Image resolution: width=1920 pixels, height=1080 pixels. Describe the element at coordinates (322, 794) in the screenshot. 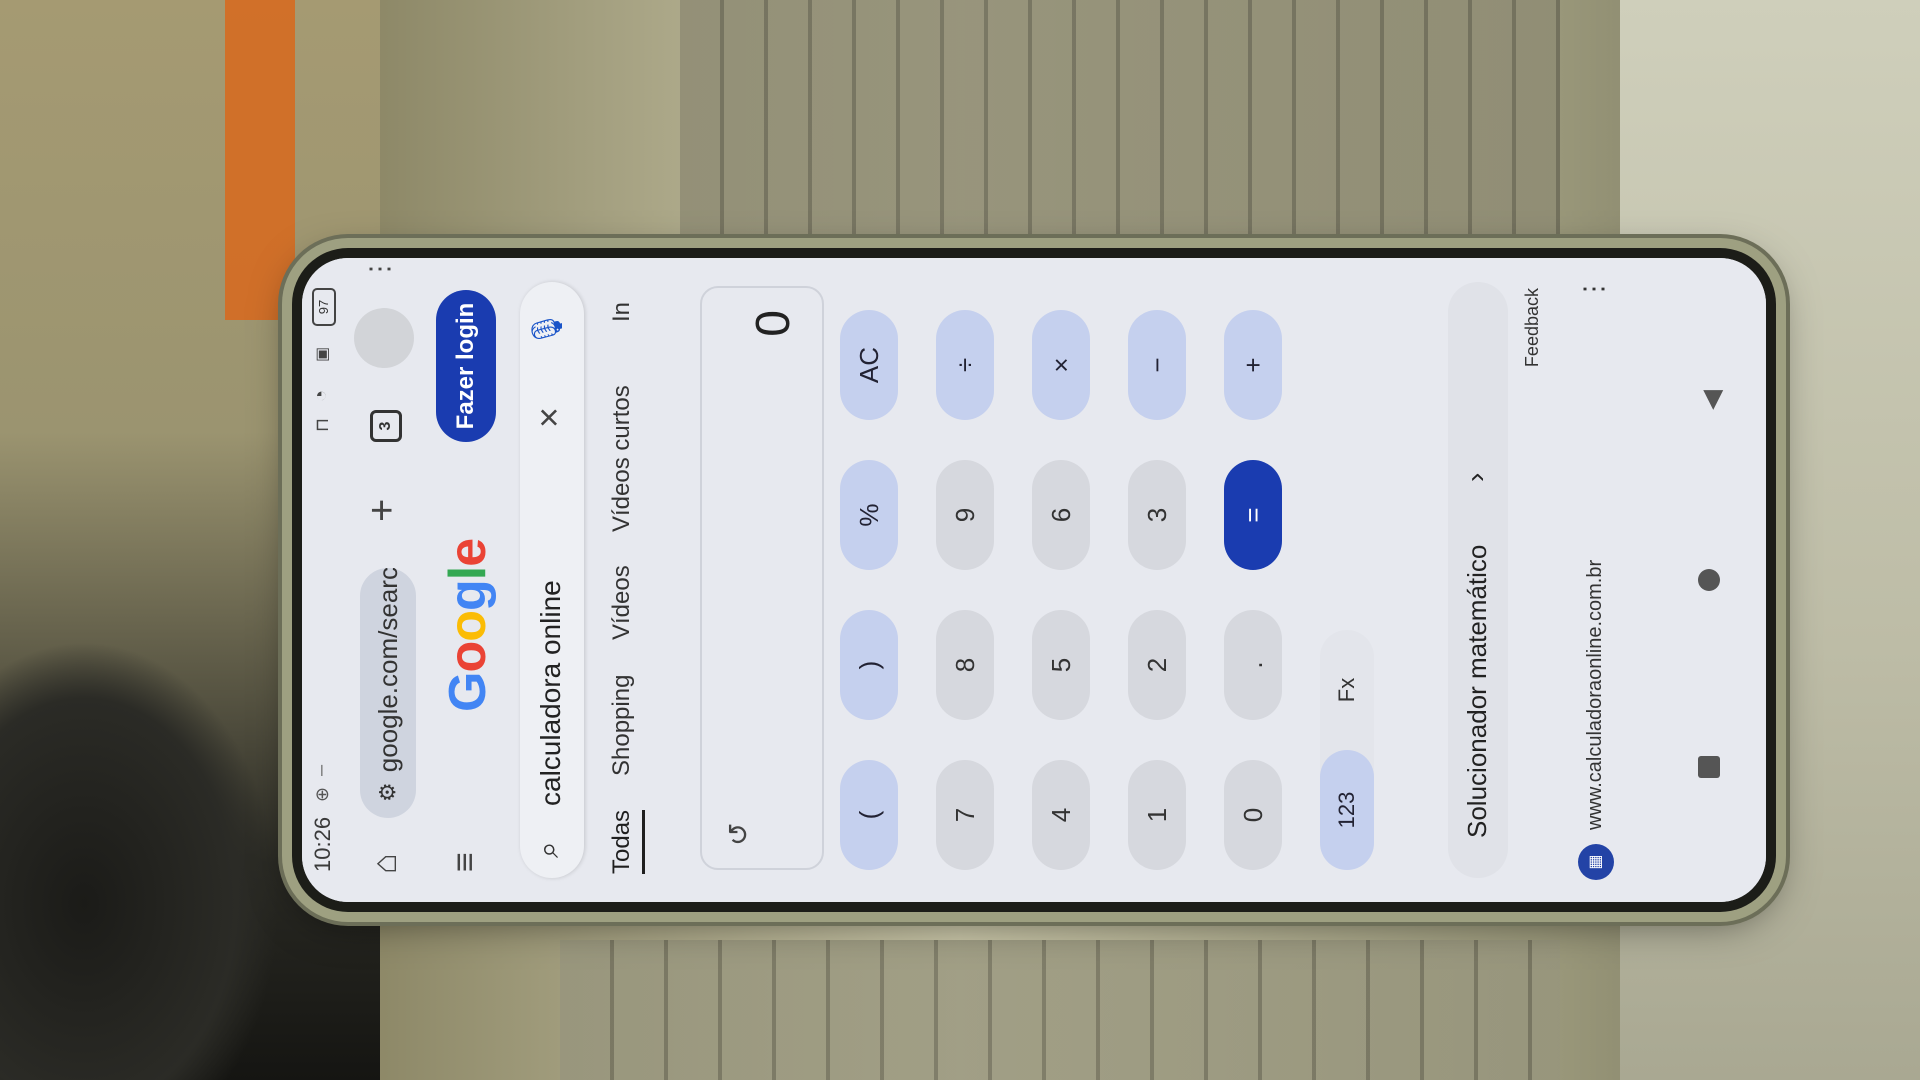

I see `sync-icon: ⊕` at that location.